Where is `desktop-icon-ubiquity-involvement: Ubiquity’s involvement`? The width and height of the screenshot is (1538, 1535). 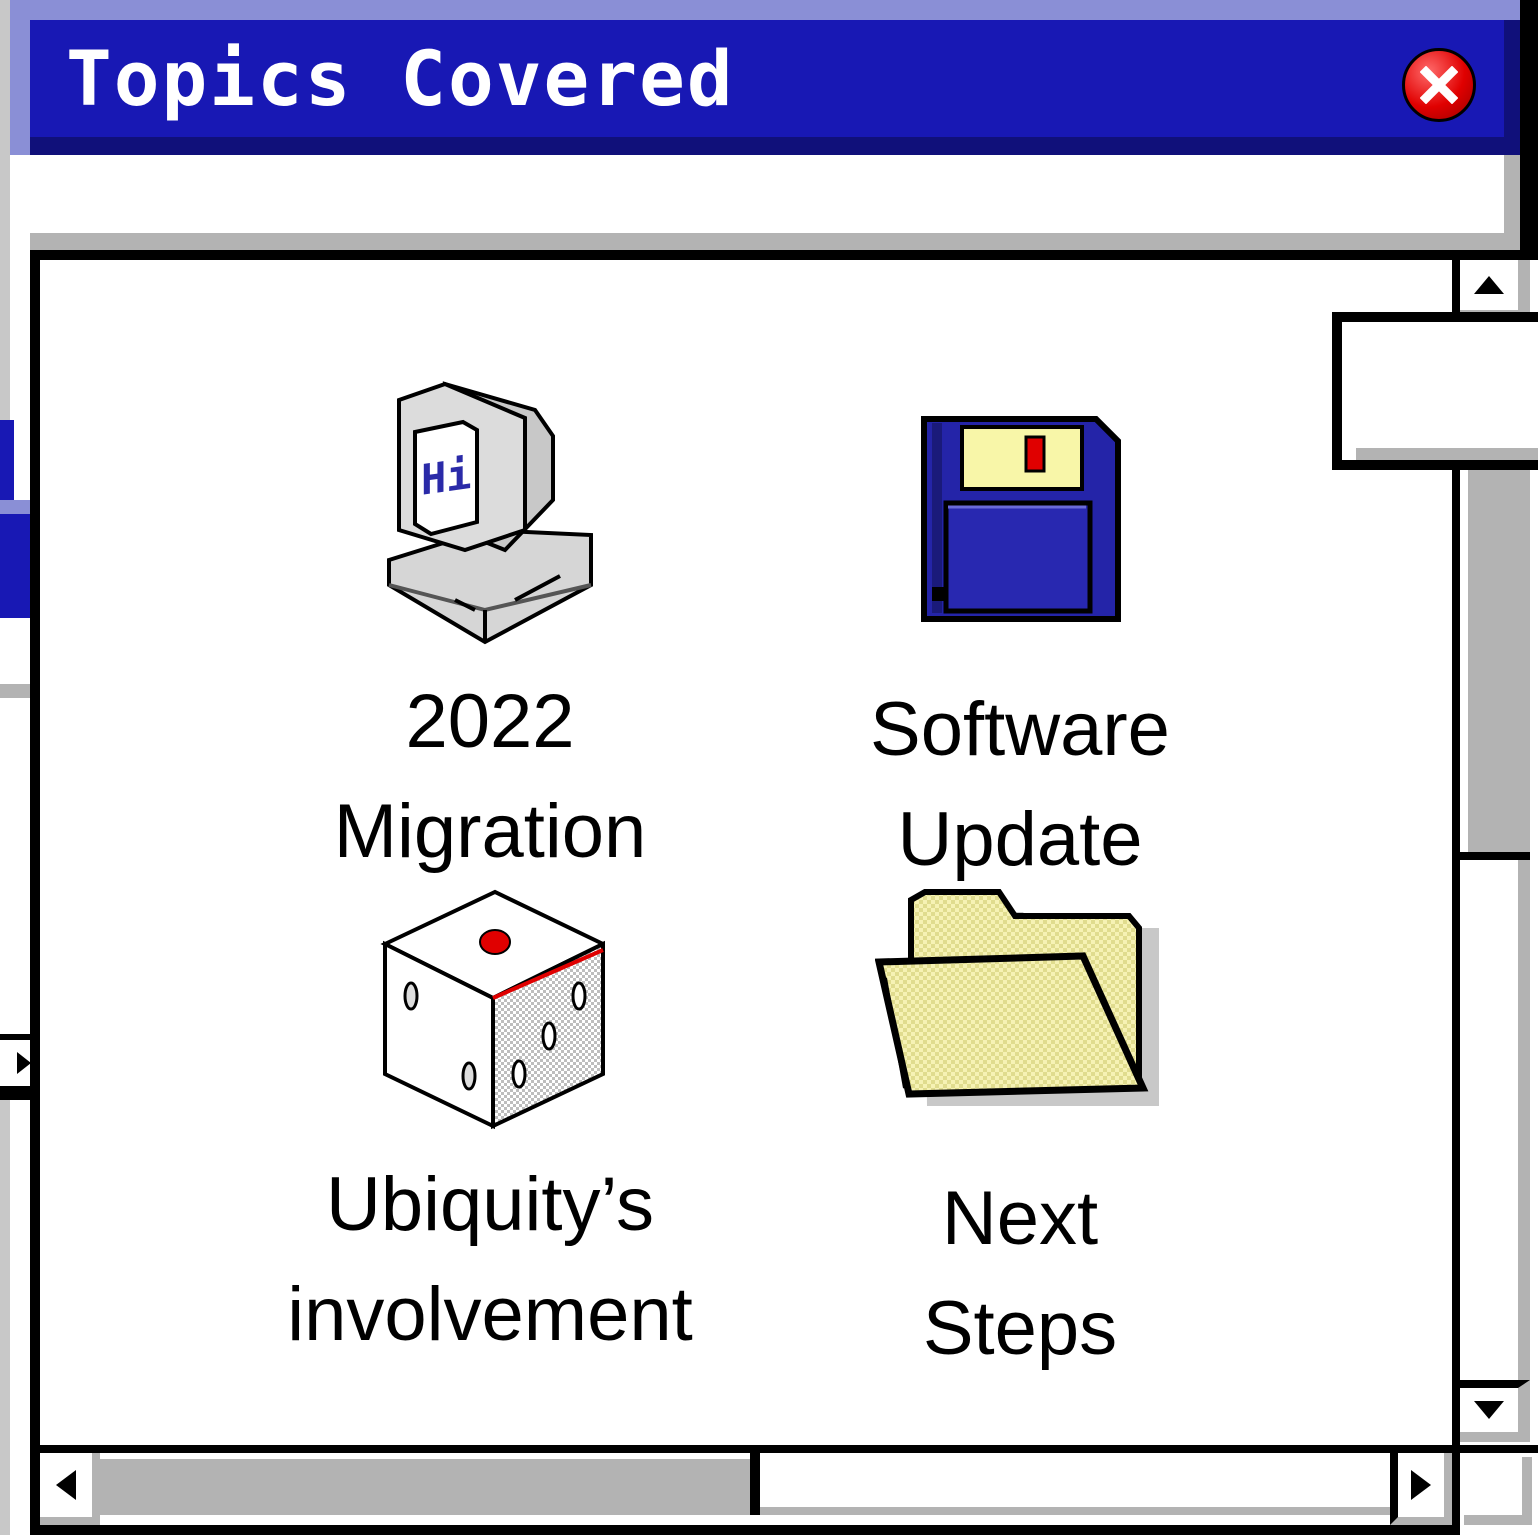 desktop-icon-ubiquity-involvement: Ubiquity’s involvement is located at coordinates (490, 1129).